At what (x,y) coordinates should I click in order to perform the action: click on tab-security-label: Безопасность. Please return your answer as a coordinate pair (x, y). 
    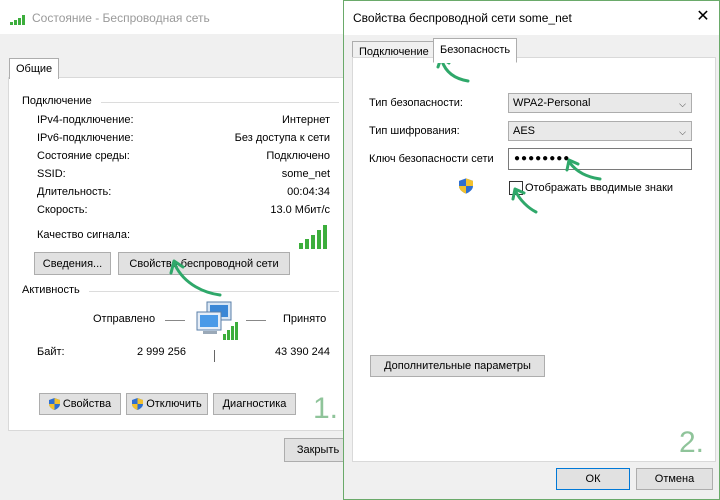
    Looking at the image, I should click on (475, 50).